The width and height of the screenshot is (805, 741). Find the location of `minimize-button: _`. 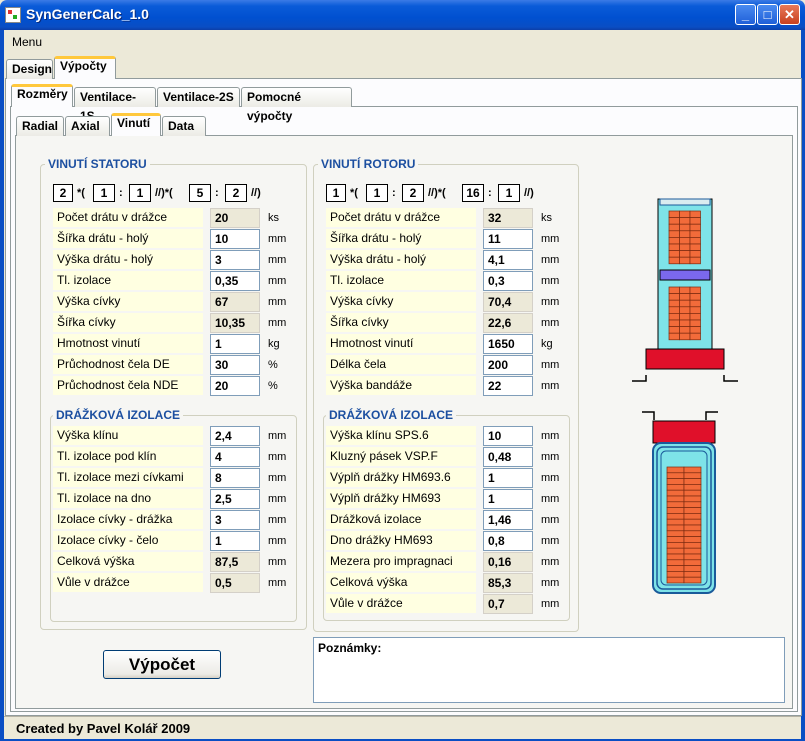

minimize-button: _ is located at coordinates (745, 14).